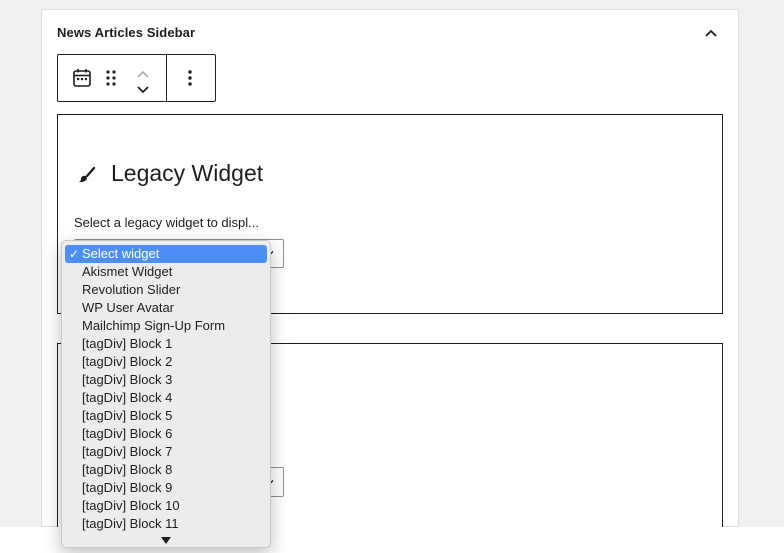  What do you see at coordinates (166, 254) in the screenshot?
I see `dropdown-option: ✓ Select widget` at bounding box center [166, 254].